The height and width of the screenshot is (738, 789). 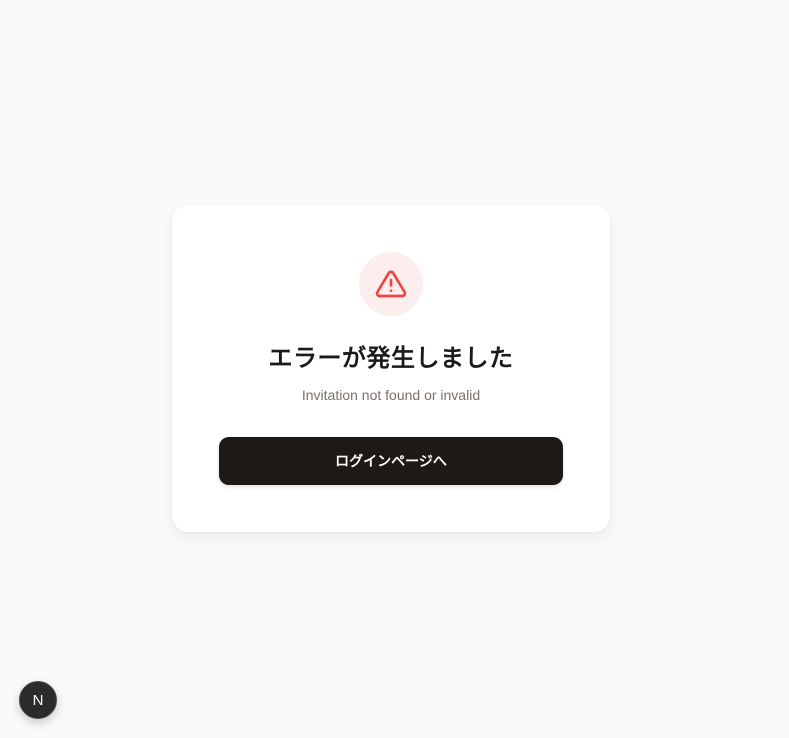 I want to click on warning-icon-container, so click(x=391, y=284).